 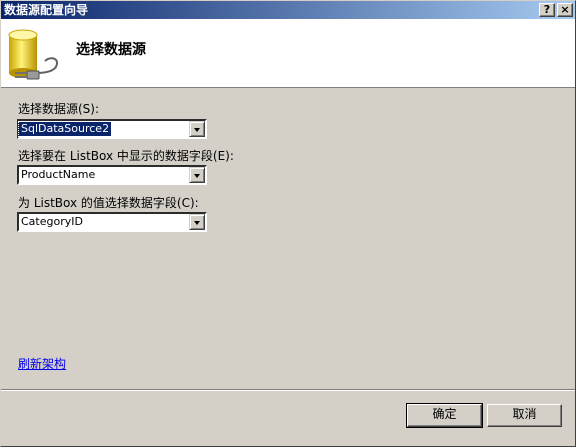 I want to click on divider, so click(x=288, y=390).